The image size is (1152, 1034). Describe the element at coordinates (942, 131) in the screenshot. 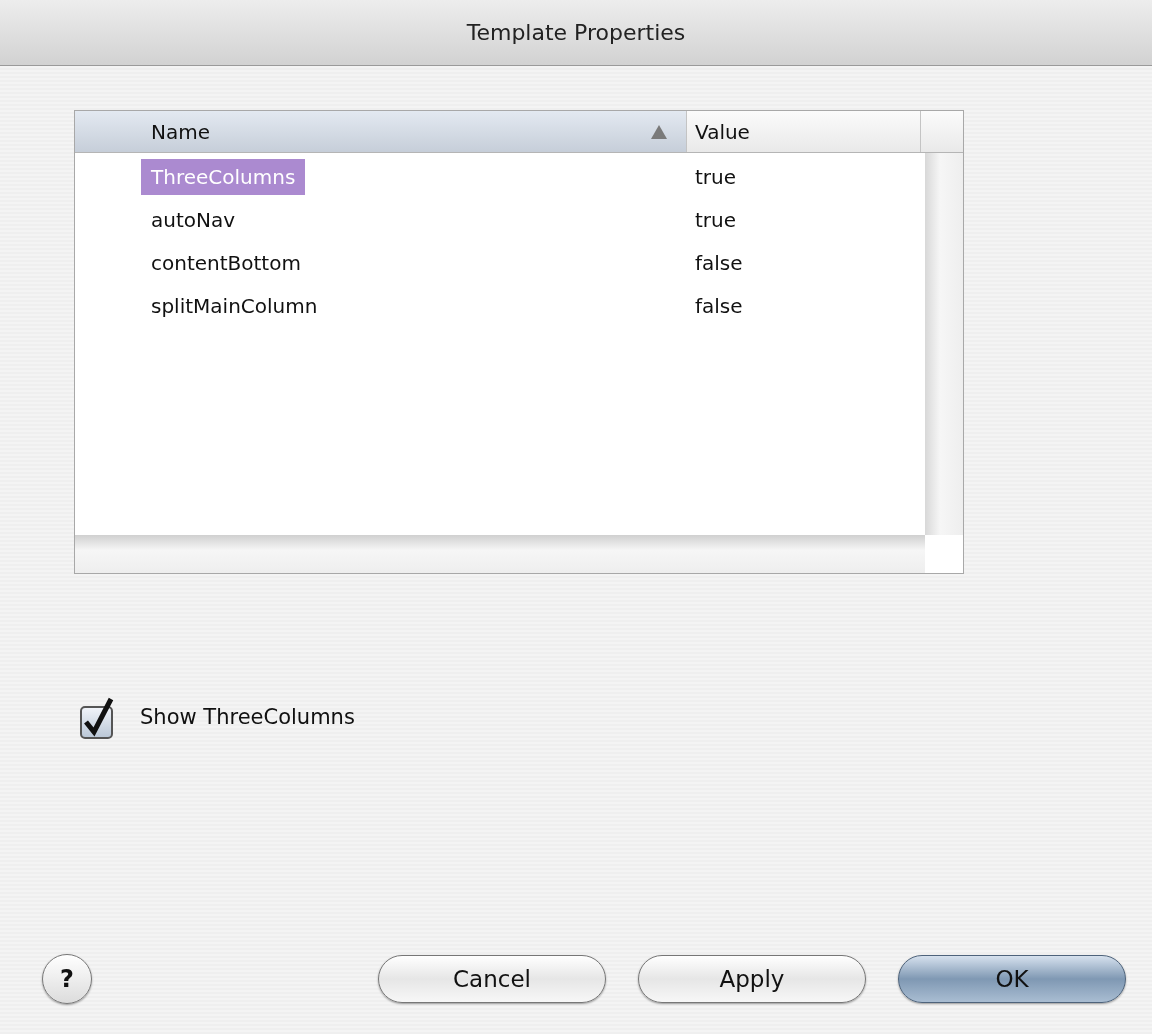

I see `header-corner` at that location.